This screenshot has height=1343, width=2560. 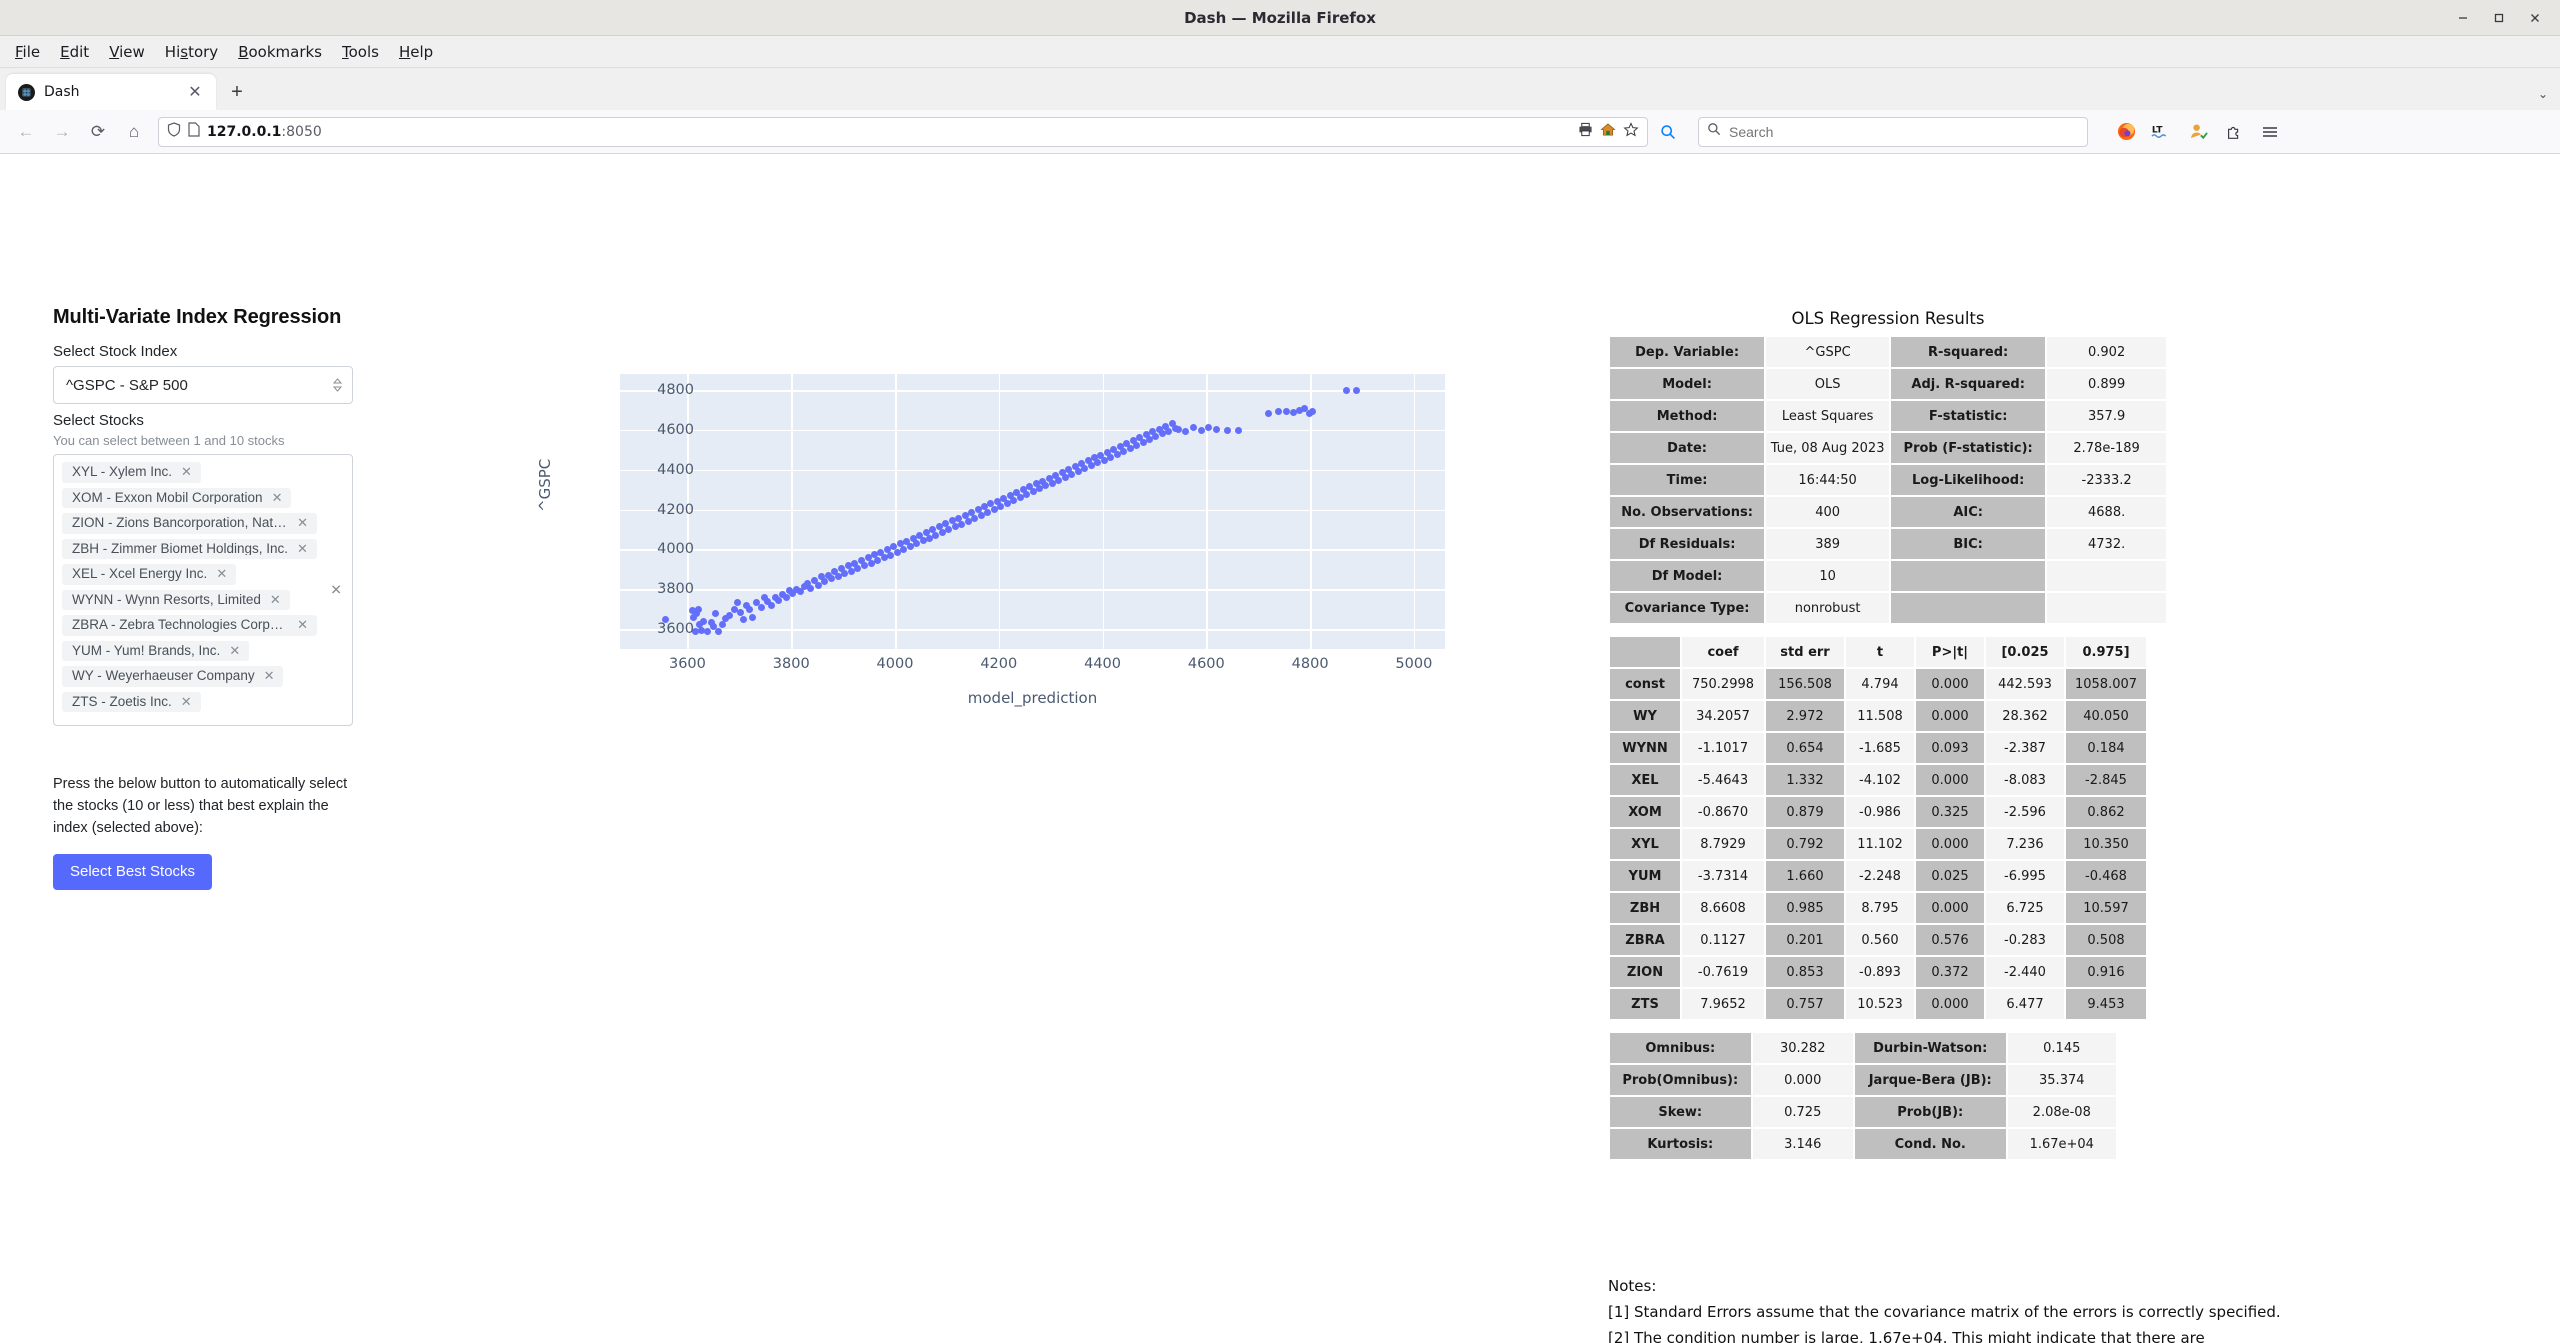 What do you see at coordinates (1645, 876) in the screenshot?
I see `ols-coef-row-header: YUM` at bounding box center [1645, 876].